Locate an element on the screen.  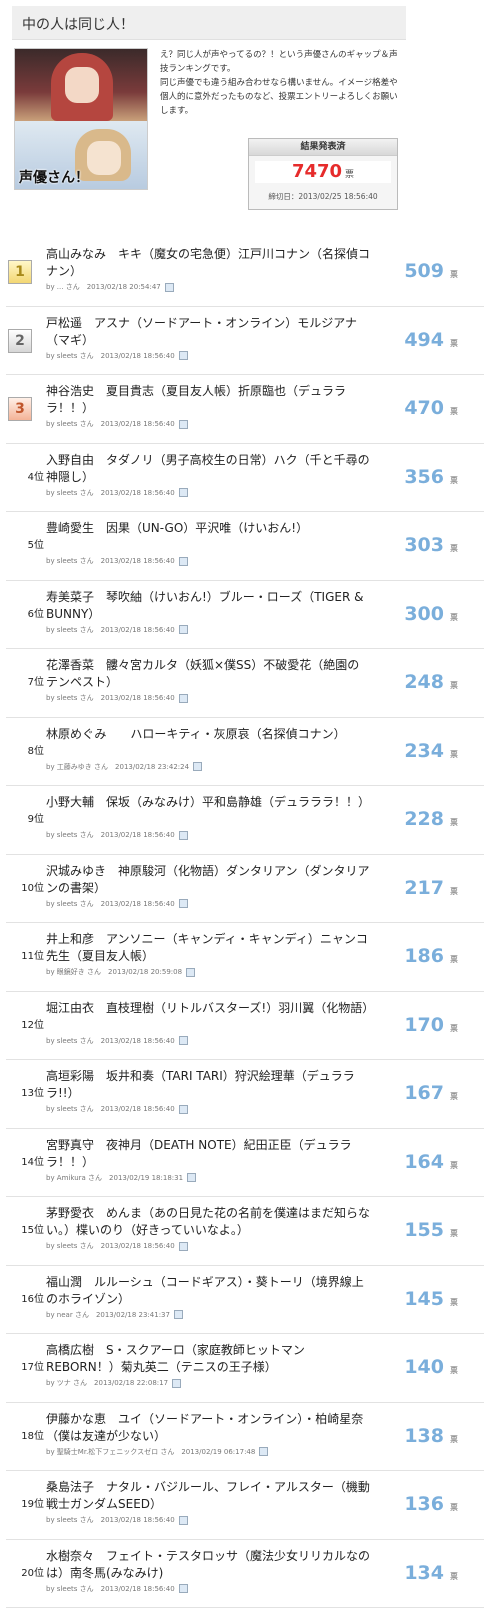
entry-title-link: 伊藤かな恵 ユイ（ソードアート・オンライン）・柏崎星奈（僕は友達が少ない） is located at coordinates (208, 1428).